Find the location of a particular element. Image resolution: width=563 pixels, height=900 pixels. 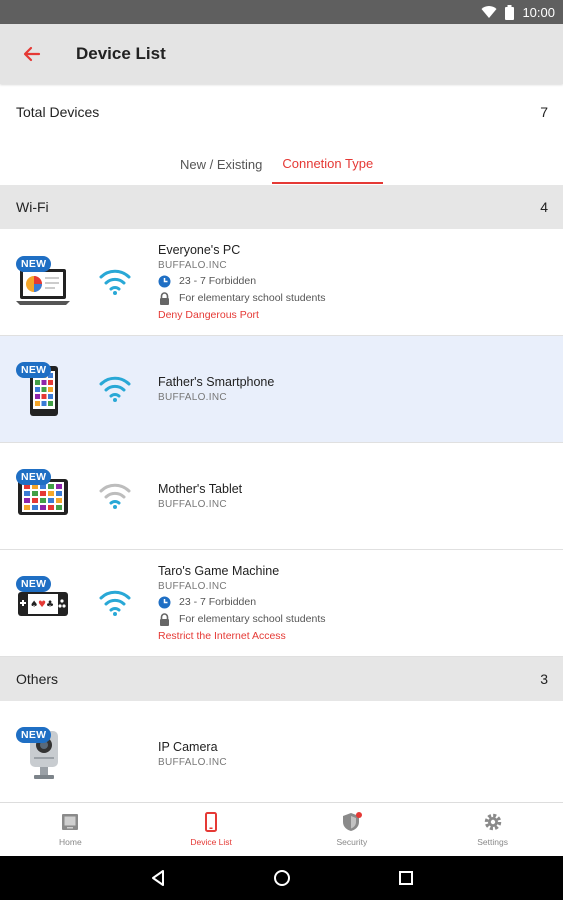

nav-settings: Settings is located at coordinates (492, 829).